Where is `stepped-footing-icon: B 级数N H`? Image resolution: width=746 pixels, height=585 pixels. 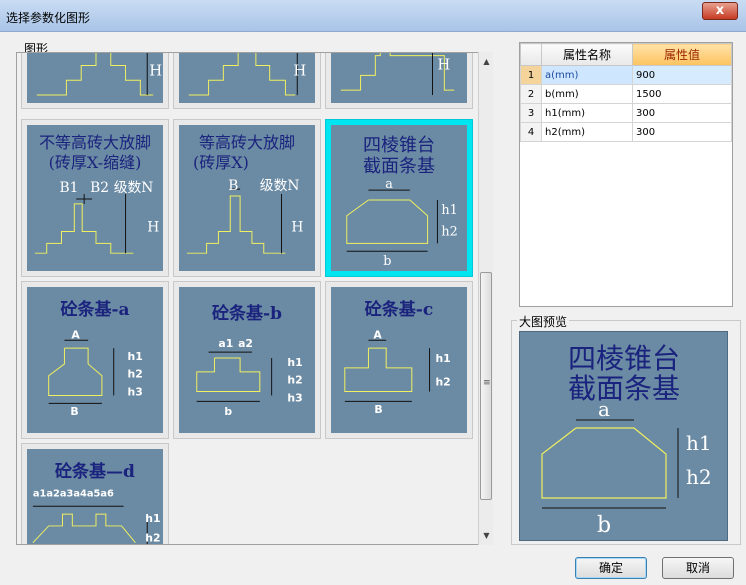 stepped-footing-icon: B 级数N H is located at coordinates (244, 216).